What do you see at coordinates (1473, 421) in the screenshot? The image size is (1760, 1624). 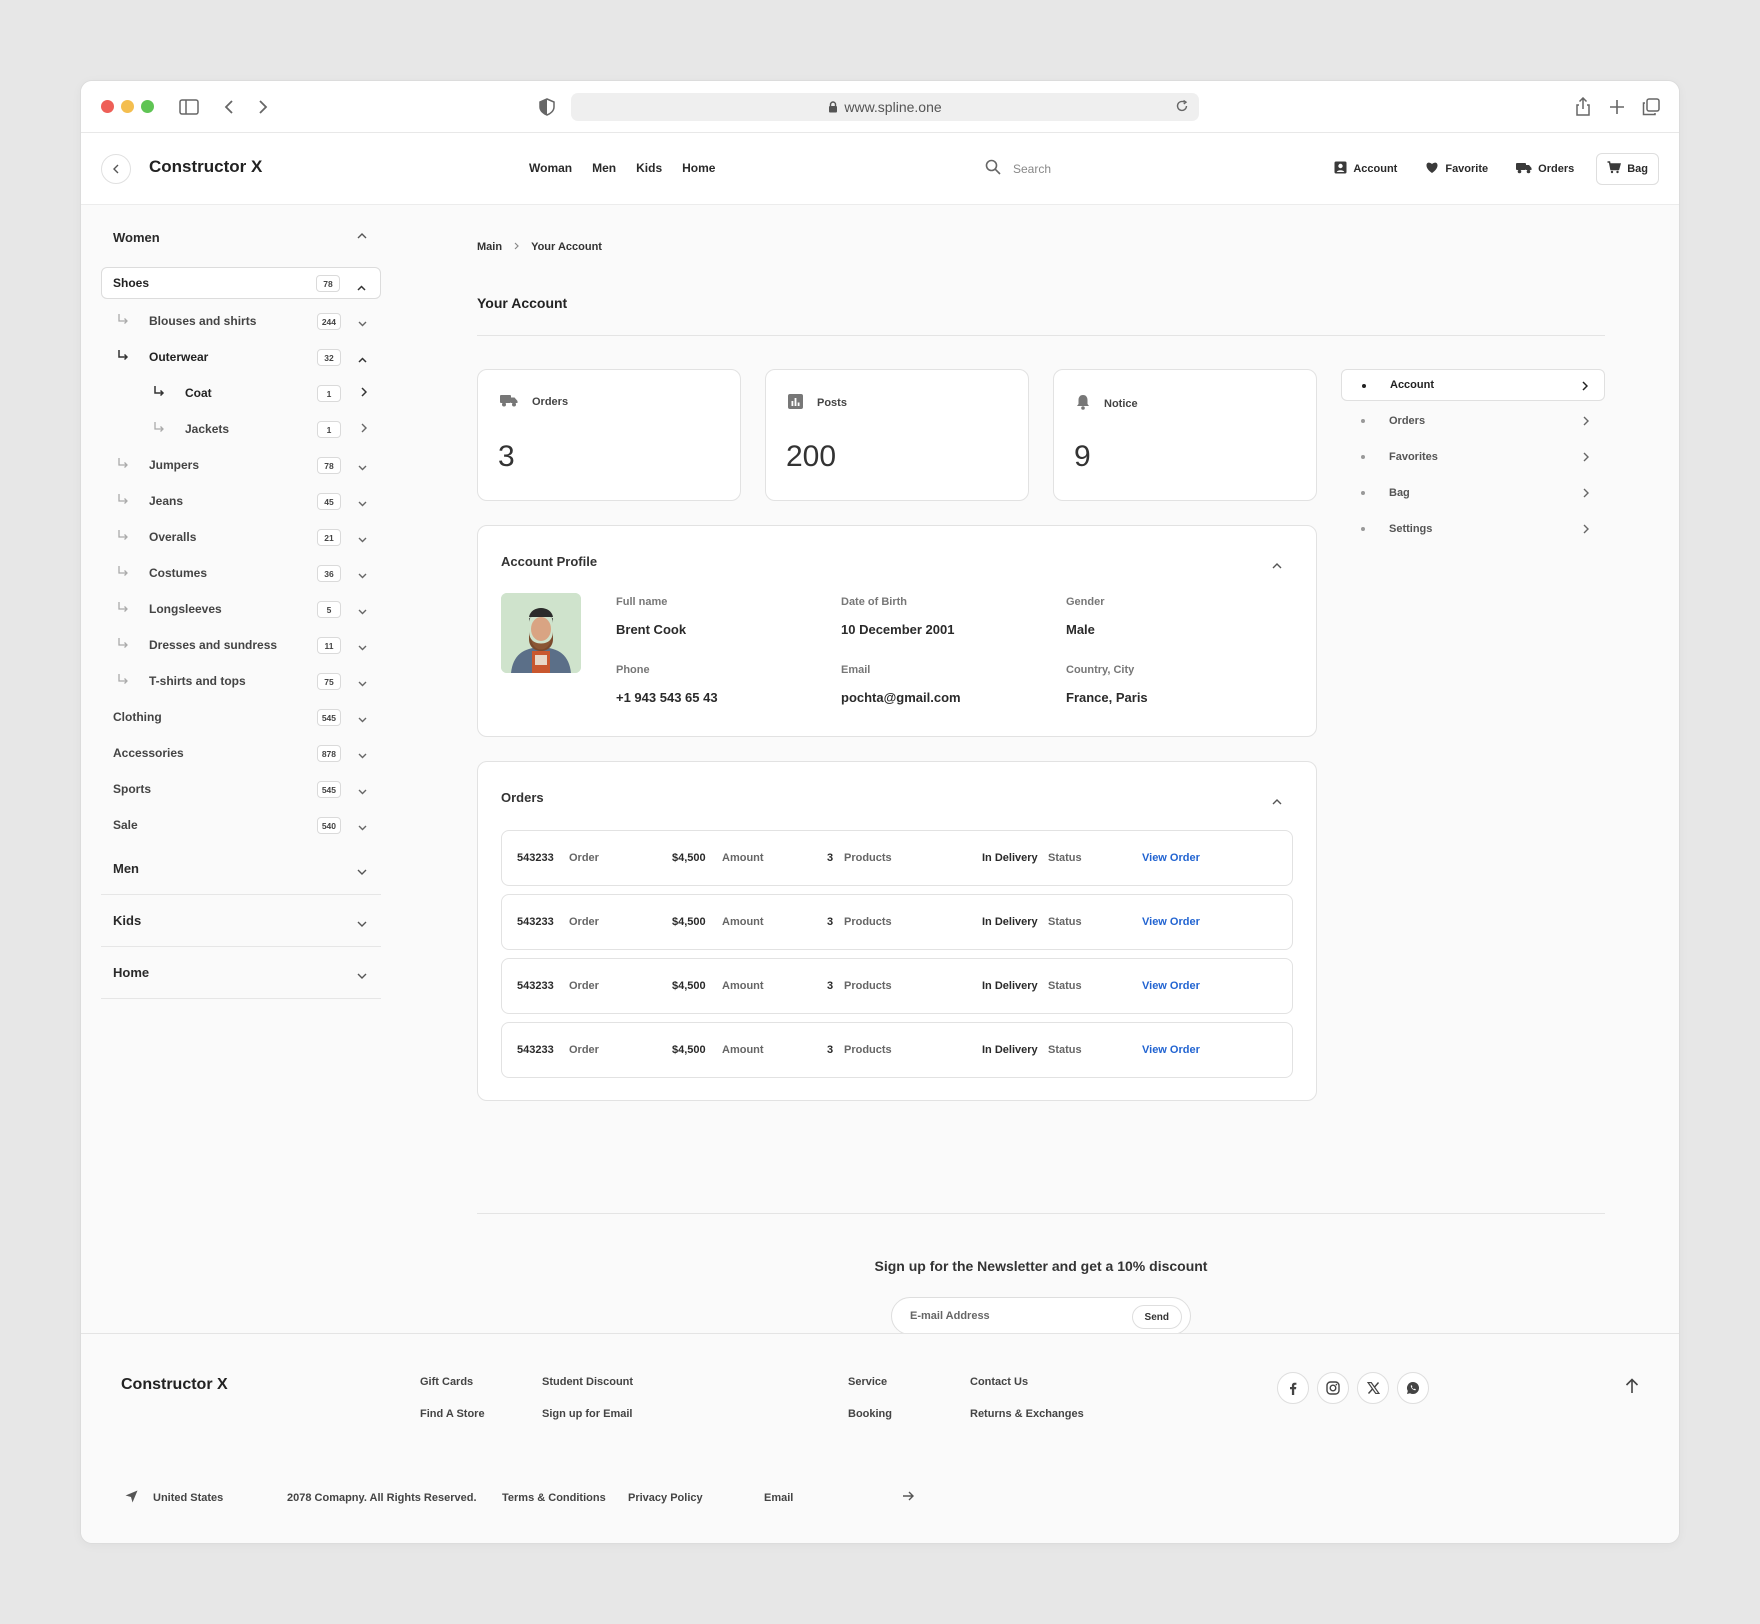 I see `account-menu-orders: Orders` at bounding box center [1473, 421].